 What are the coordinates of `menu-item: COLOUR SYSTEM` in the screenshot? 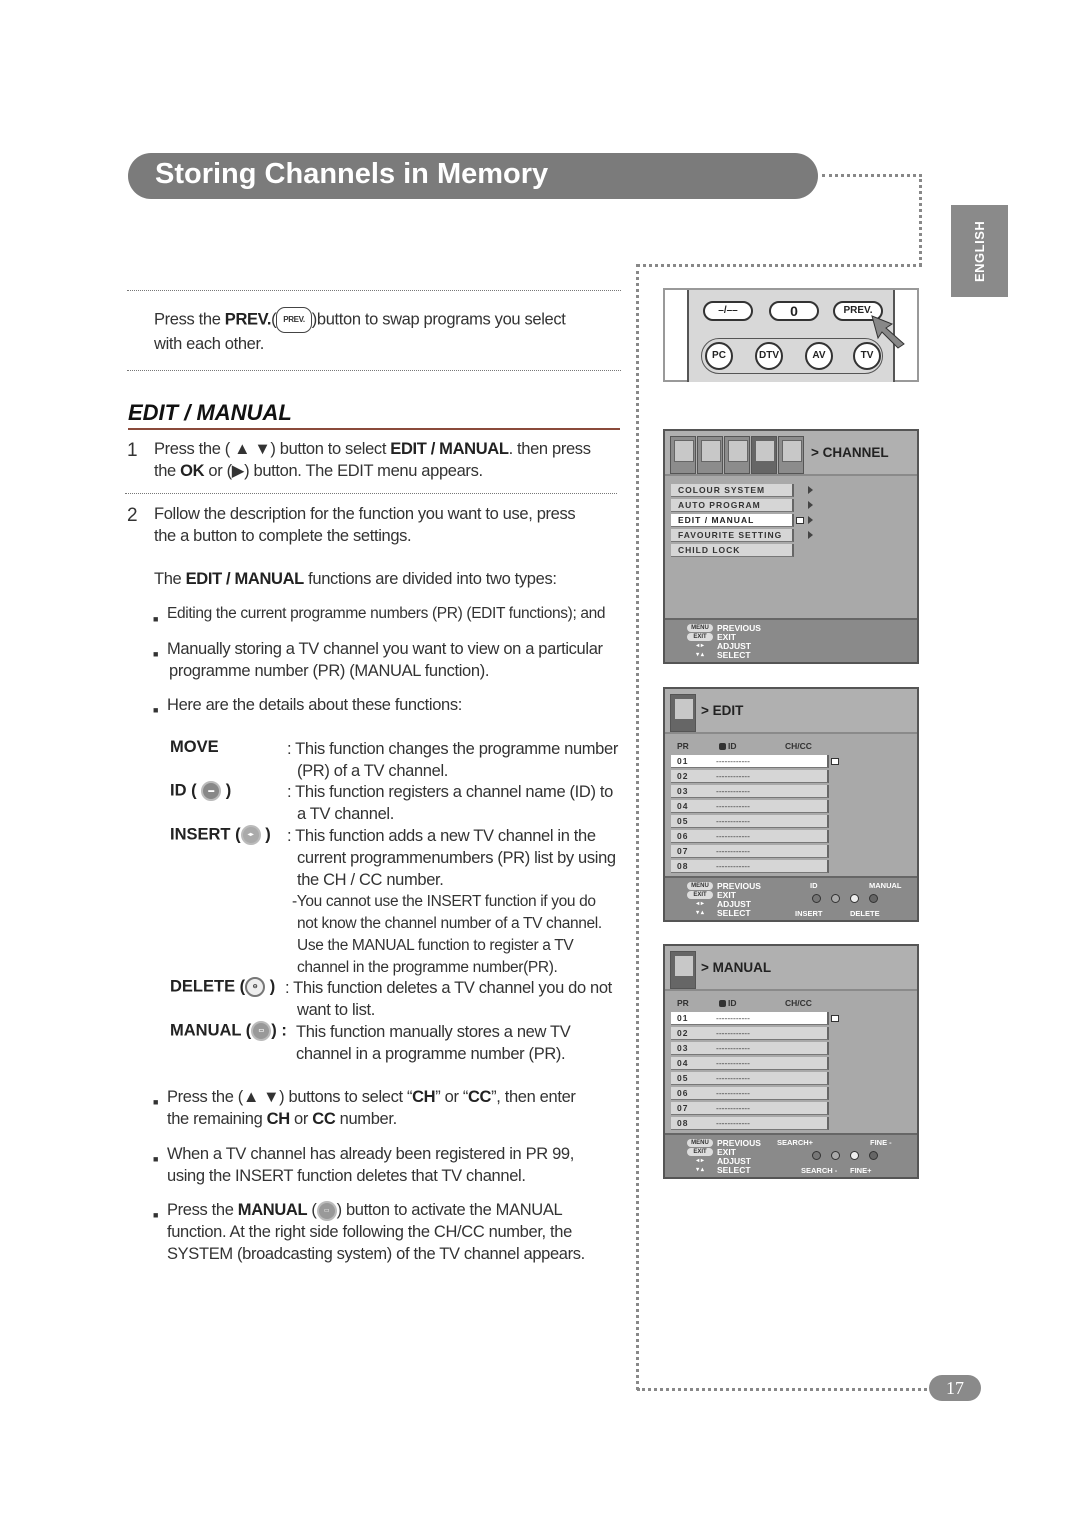 It's located at (732, 490).